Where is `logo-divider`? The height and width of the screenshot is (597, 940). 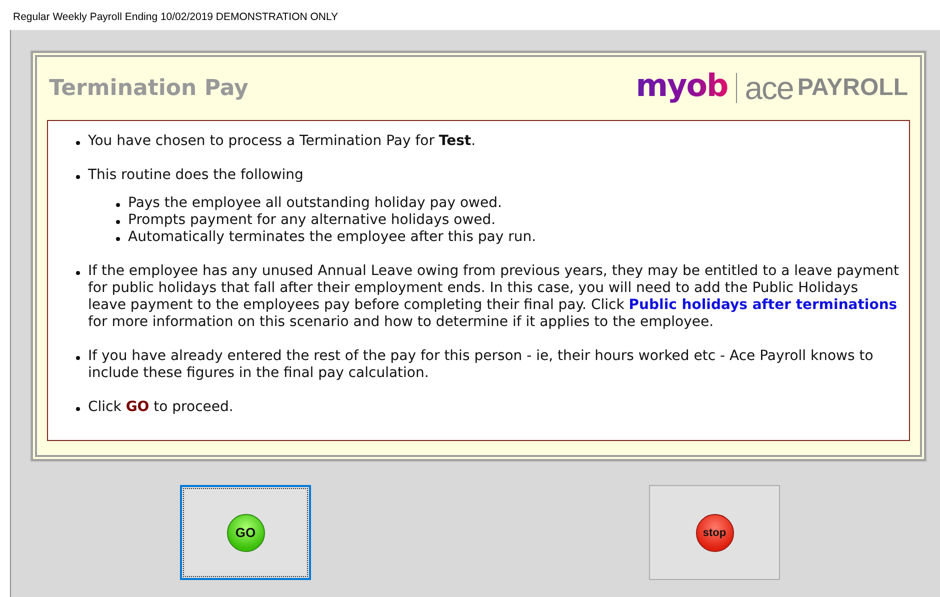 logo-divider is located at coordinates (736, 88).